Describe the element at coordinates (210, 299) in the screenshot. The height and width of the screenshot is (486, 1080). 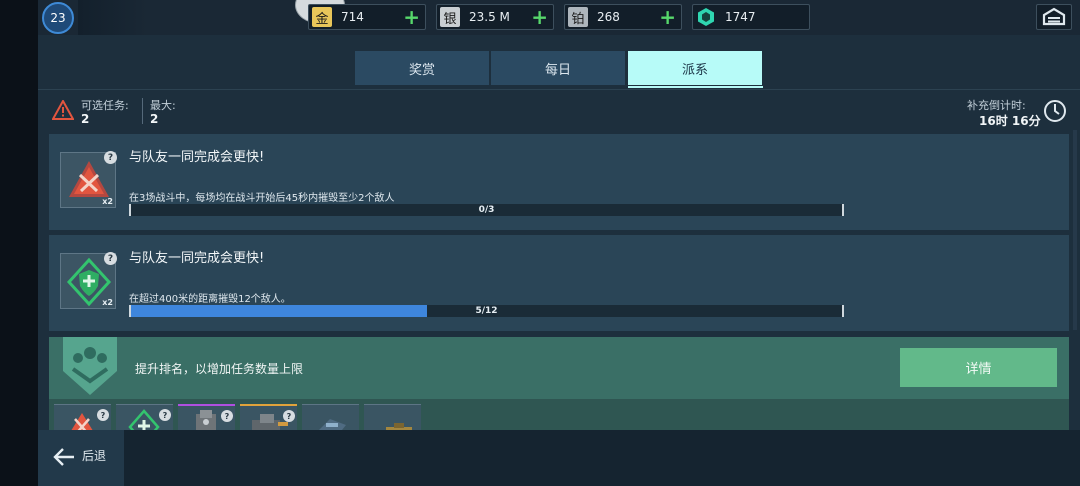
I see `mission-description: 在超过400米的距离摧毁12个敌人。` at that location.